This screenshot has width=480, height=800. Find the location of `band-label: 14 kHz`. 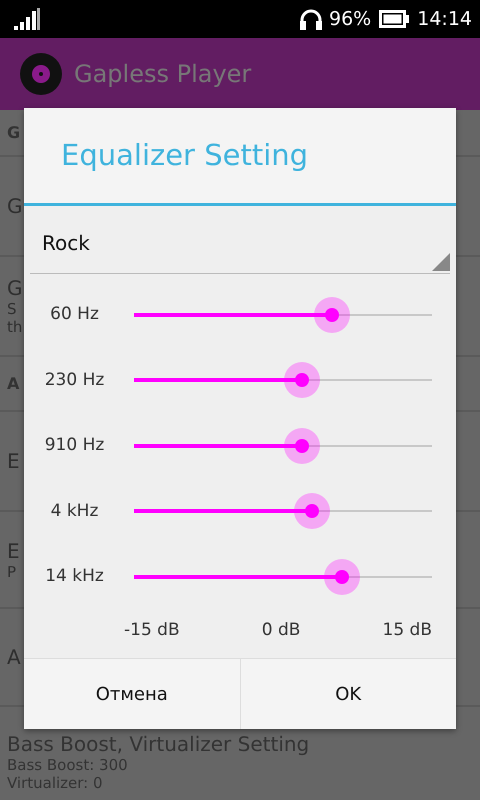

band-label: 14 kHz is located at coordinates (74, 576).